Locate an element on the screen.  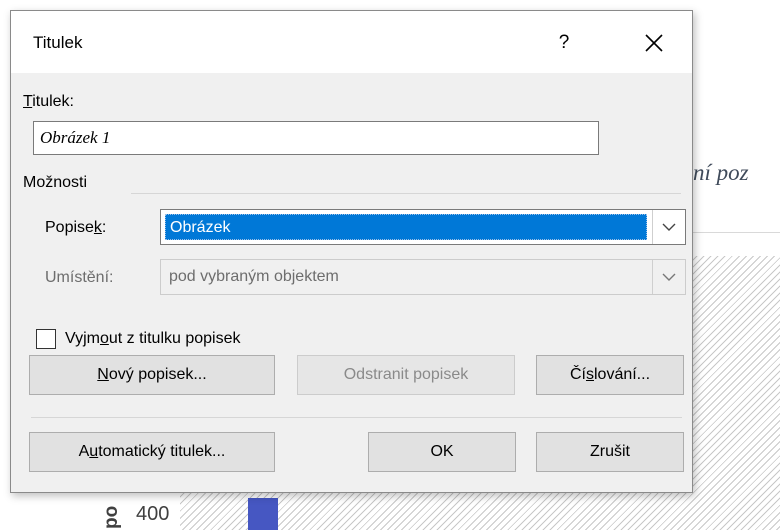
label-select-value: Obrázek is located at coordinates (406, 227).